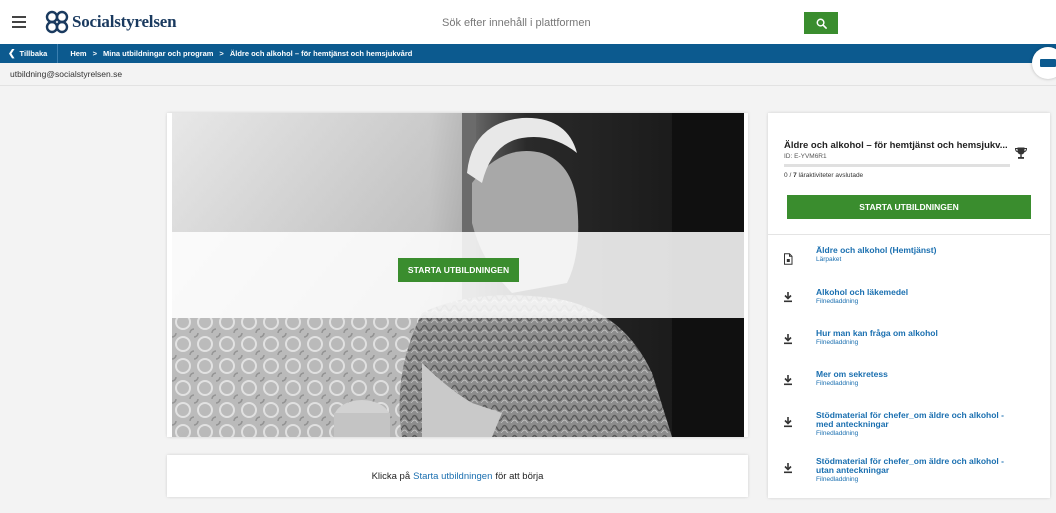  I want to click on back-button: ❮ Tillbaka, so click(29, 53).